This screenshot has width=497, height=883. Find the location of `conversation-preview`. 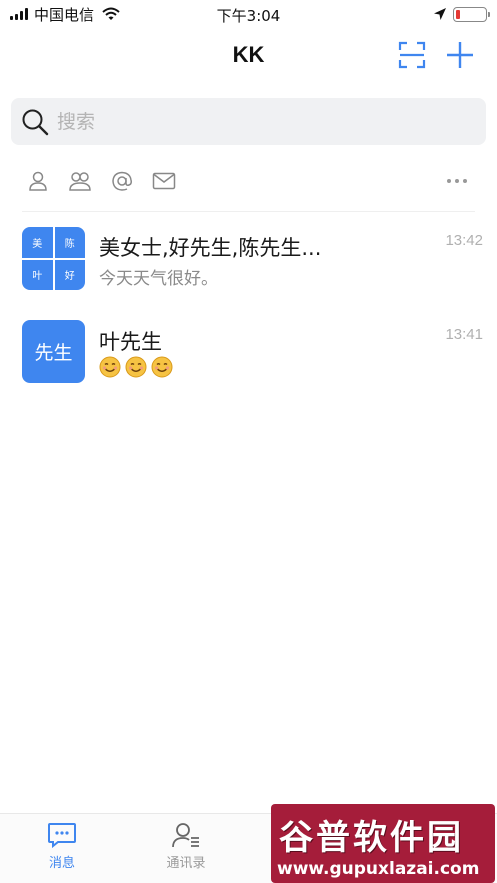

conversation-preview is located at coordinates (138, 367).